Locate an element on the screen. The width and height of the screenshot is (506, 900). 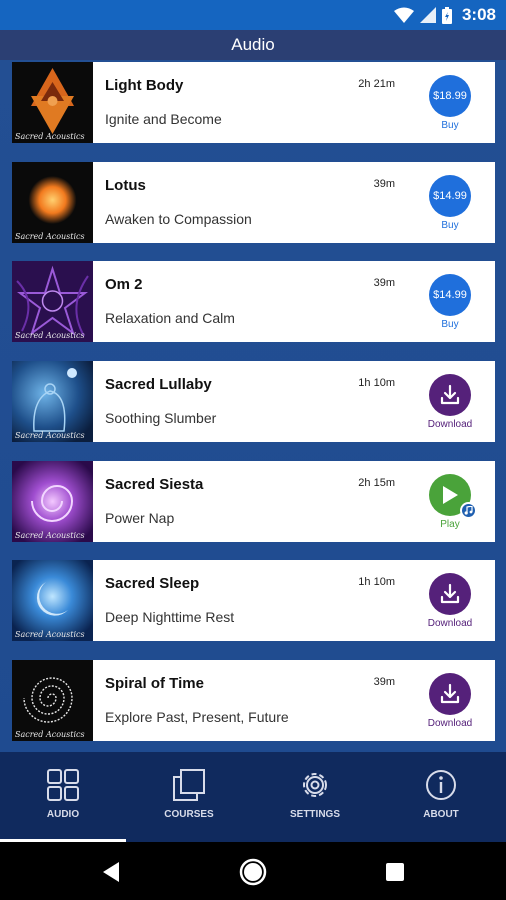
item-subtitle: Ignite and Become is located at coordinates (163, 119).